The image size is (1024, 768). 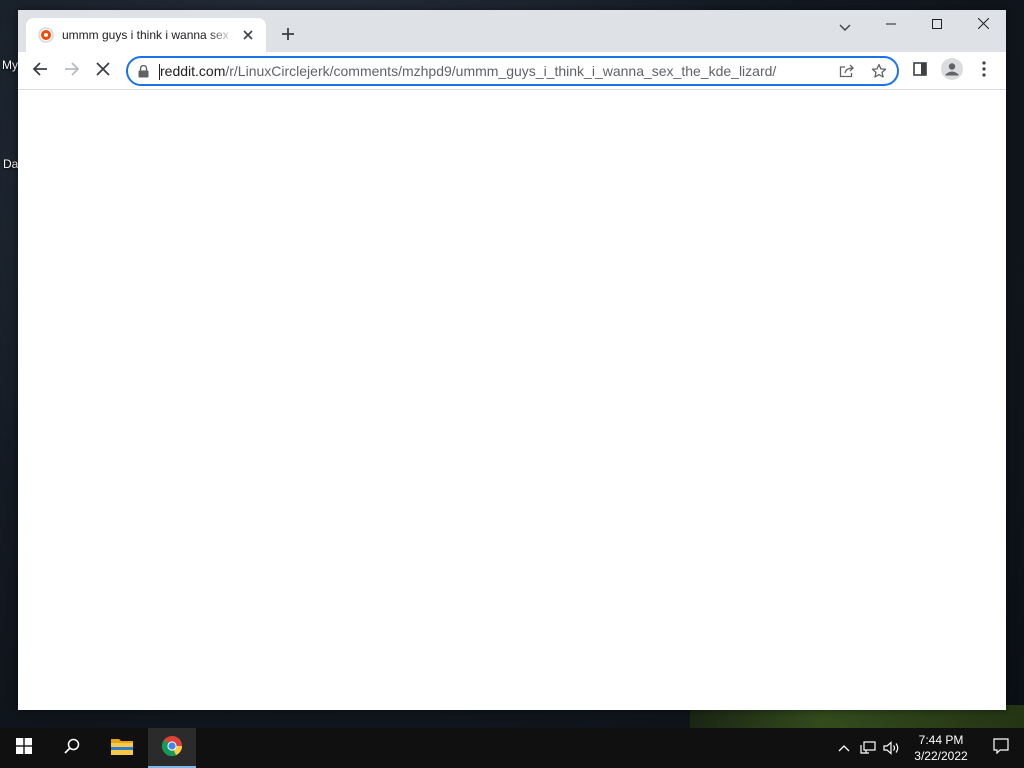 I want to click on taskbar: 7:44 PM 3/22/2022, so click(x=512, y=748).